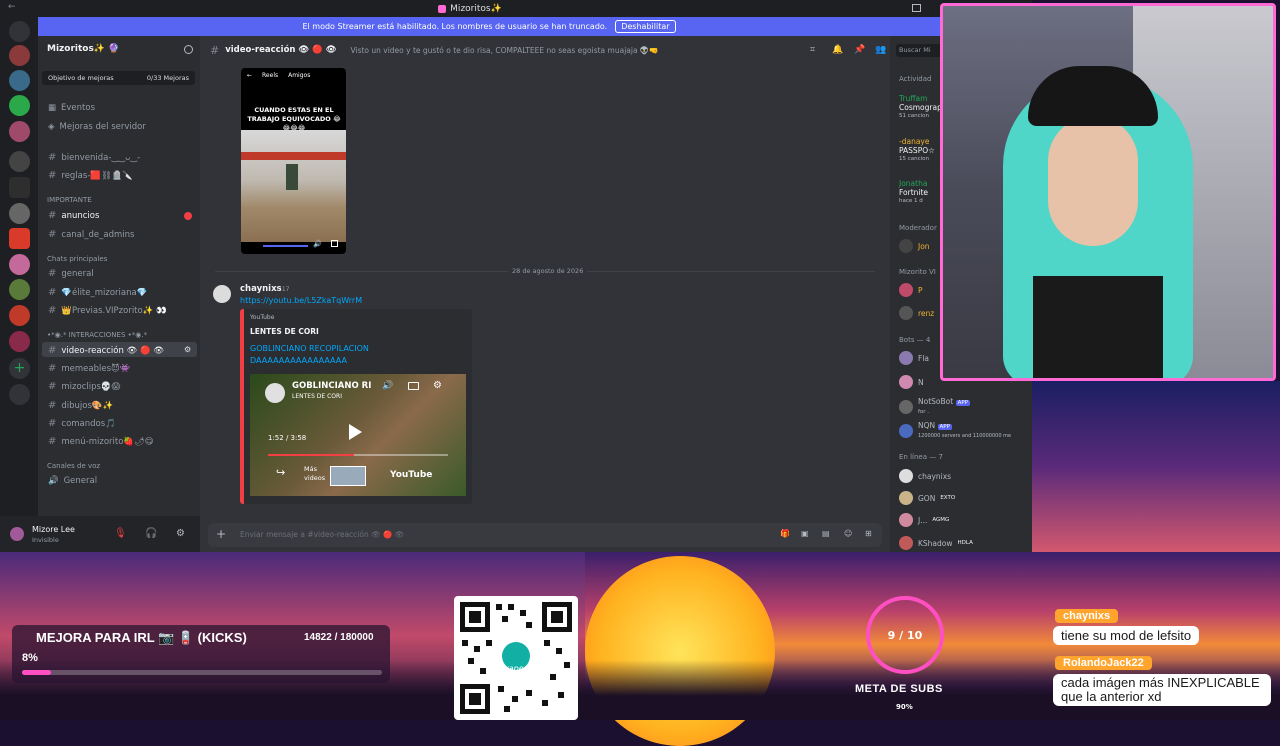  What do you see at coordinates (924, 520) in the screenshot?
I see `member-item: J... AGMG` at bounding box center [924, 520].